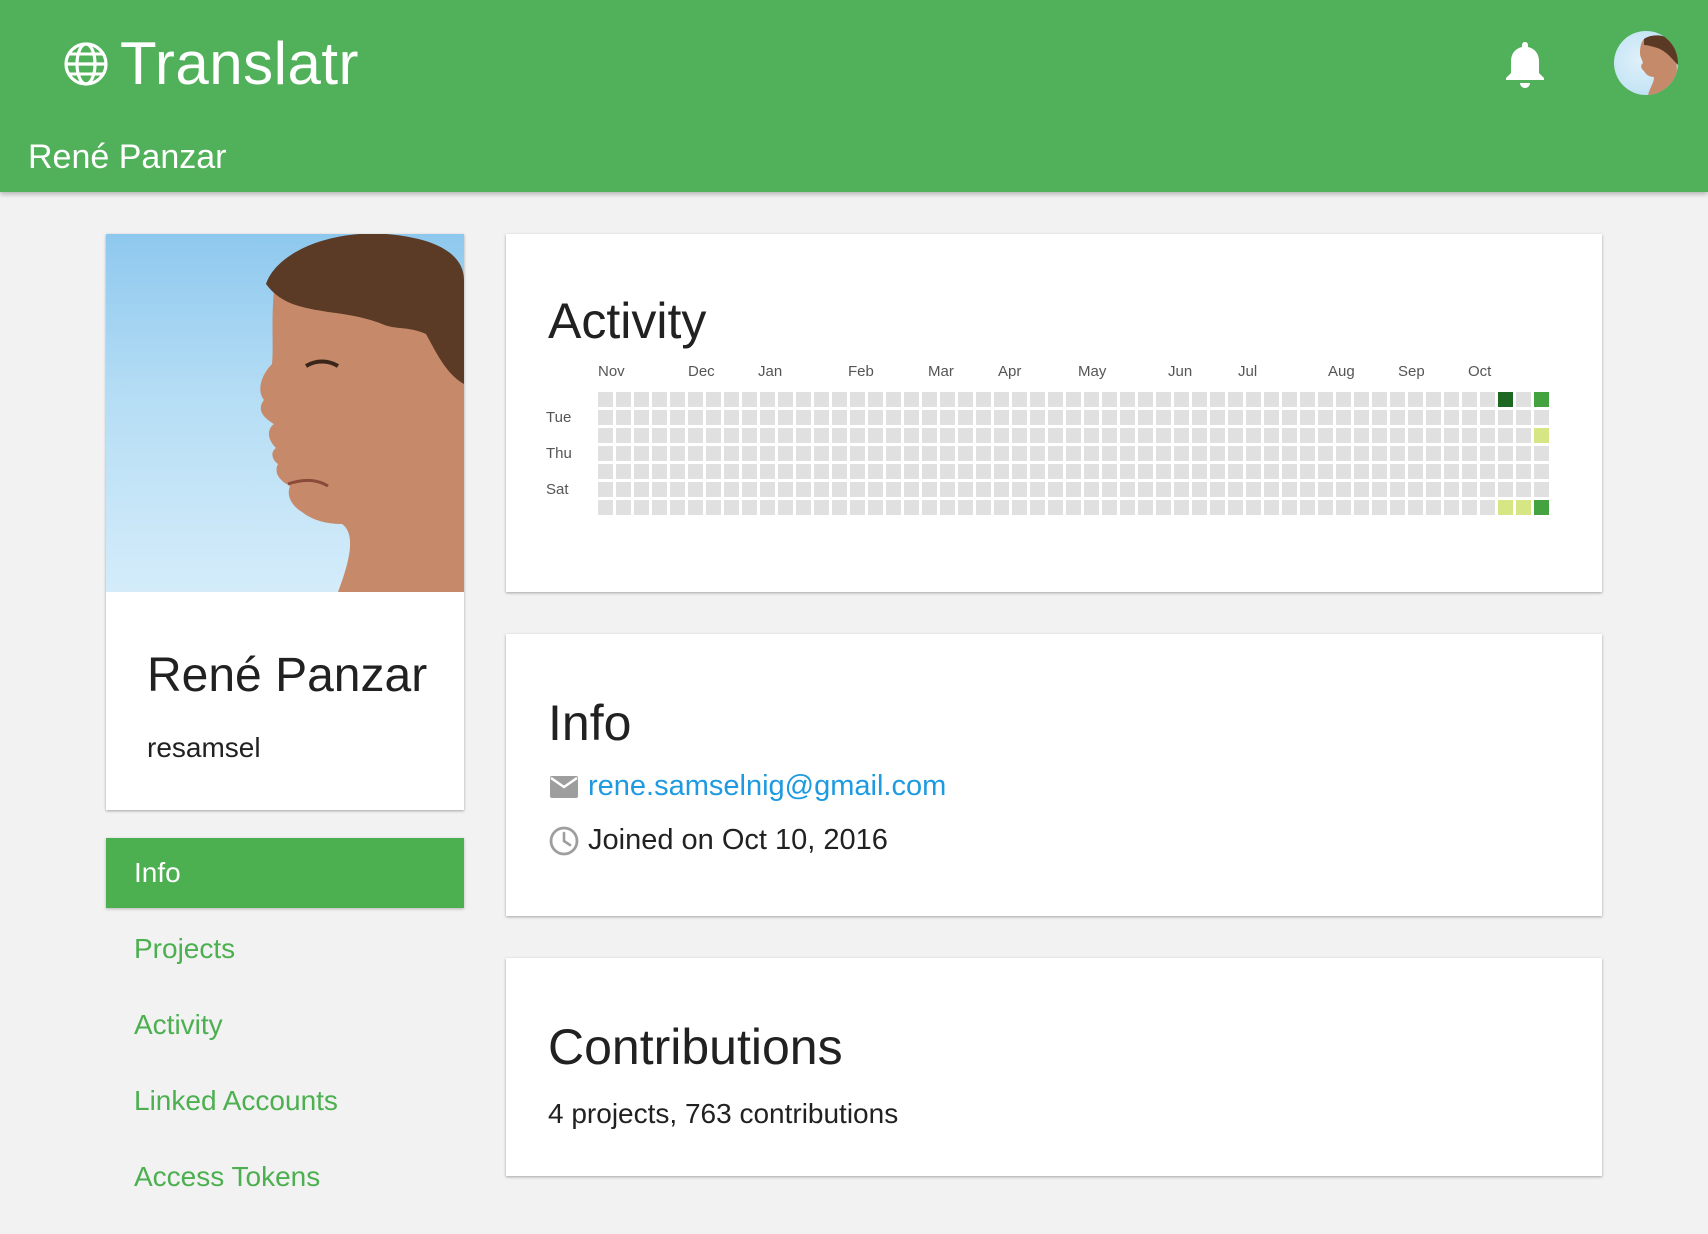  What do you see at coordinates (767, 786) in the screenshot?
I see `email-link: rene.samselnig@gmail.com` at bounding box center [767, 786].